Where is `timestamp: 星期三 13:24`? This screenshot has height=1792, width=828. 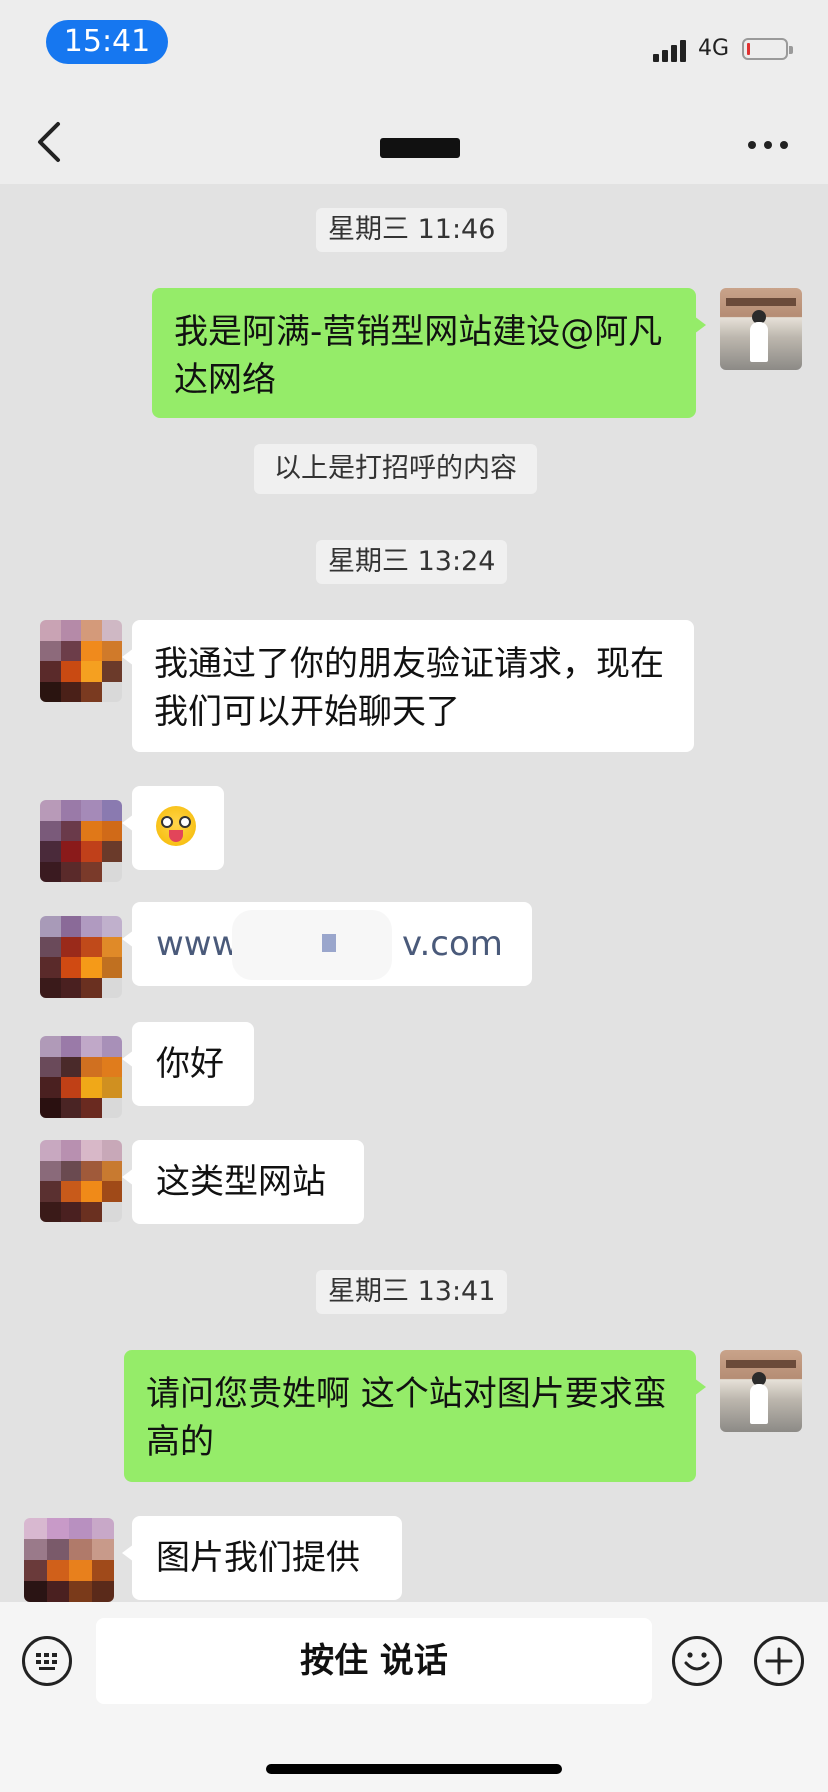
timestamp: 星期三 13:24 is located at coordinates (412, 562).